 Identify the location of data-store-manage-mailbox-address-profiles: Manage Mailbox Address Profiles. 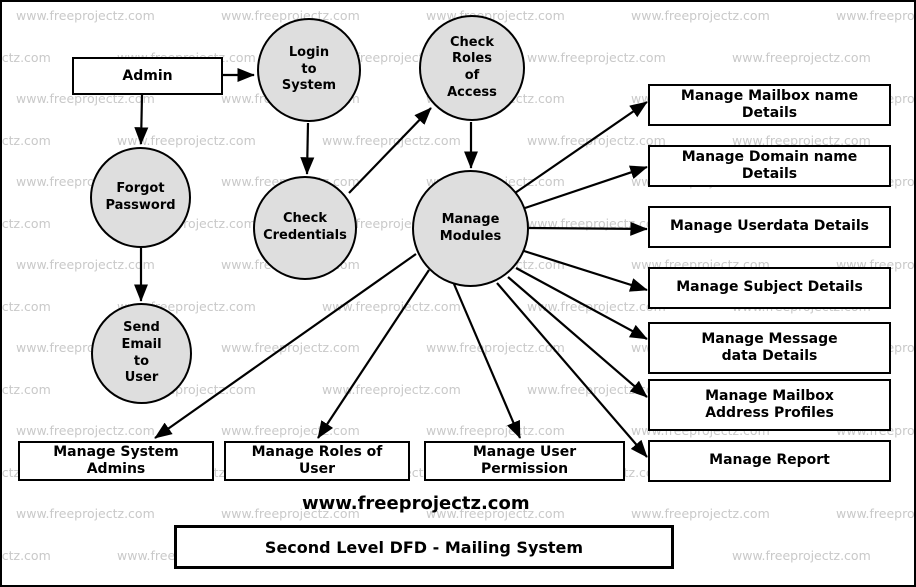
(769, 405).